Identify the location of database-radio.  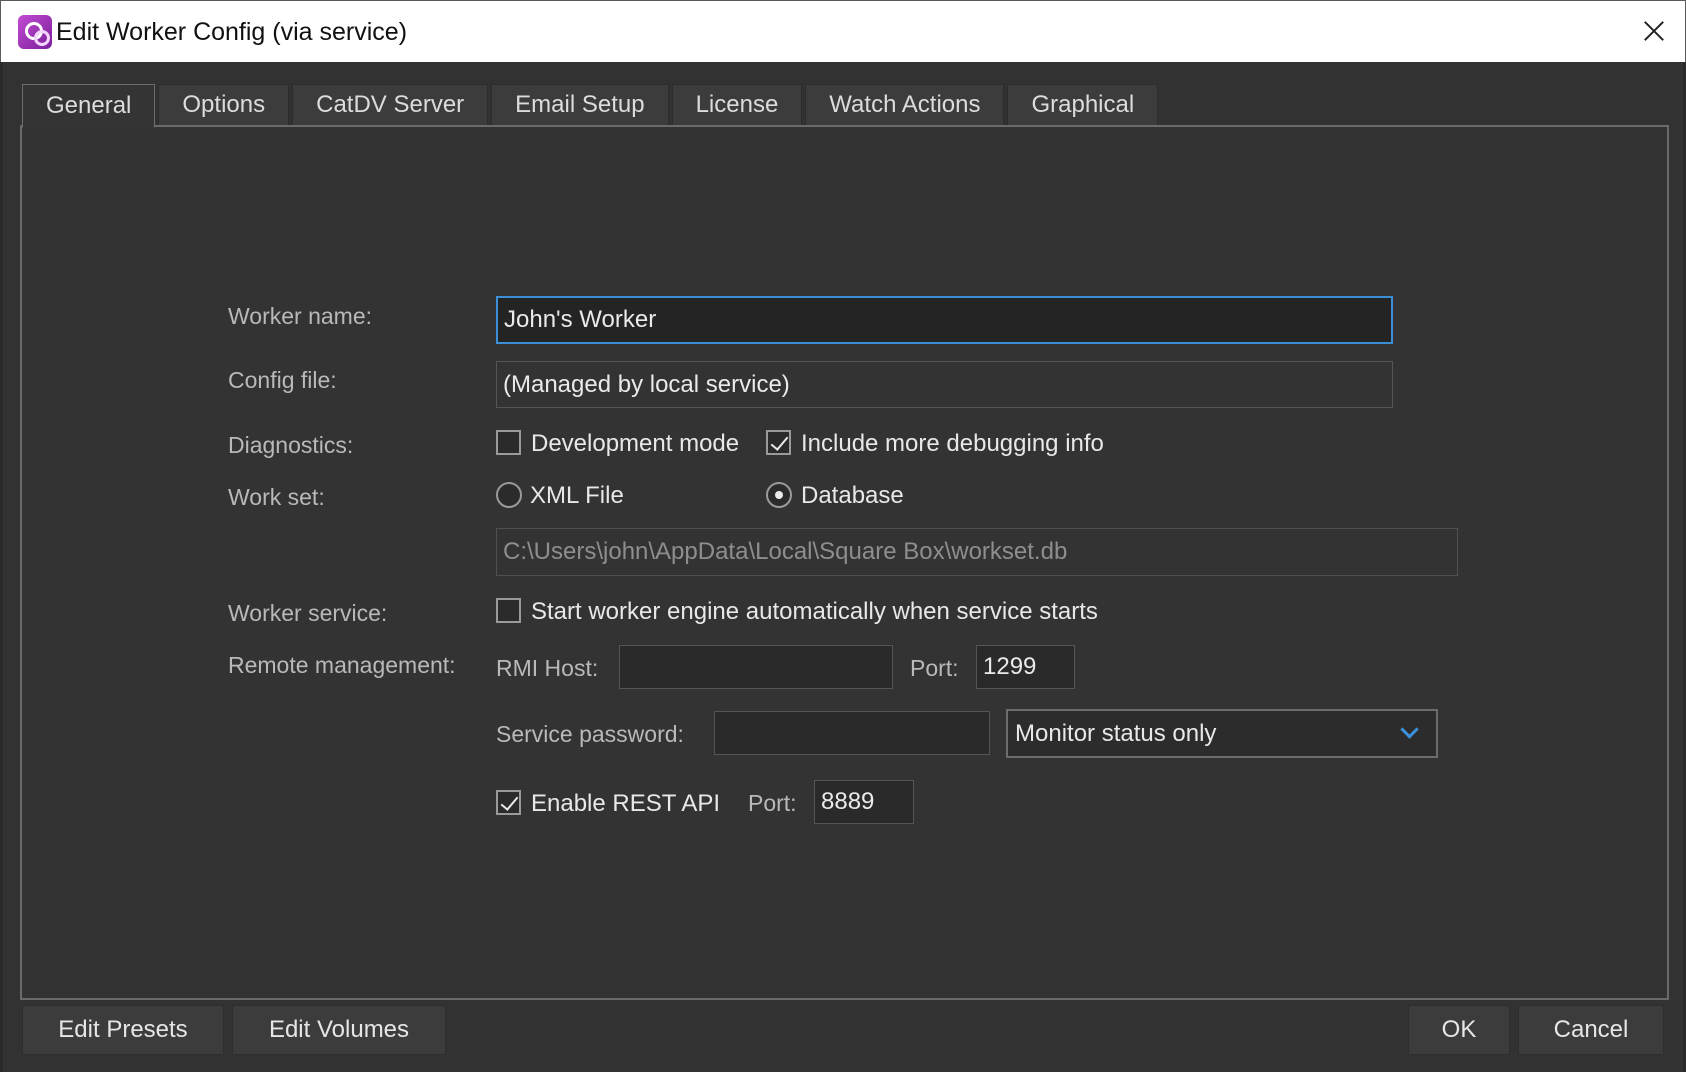
(779, 495).